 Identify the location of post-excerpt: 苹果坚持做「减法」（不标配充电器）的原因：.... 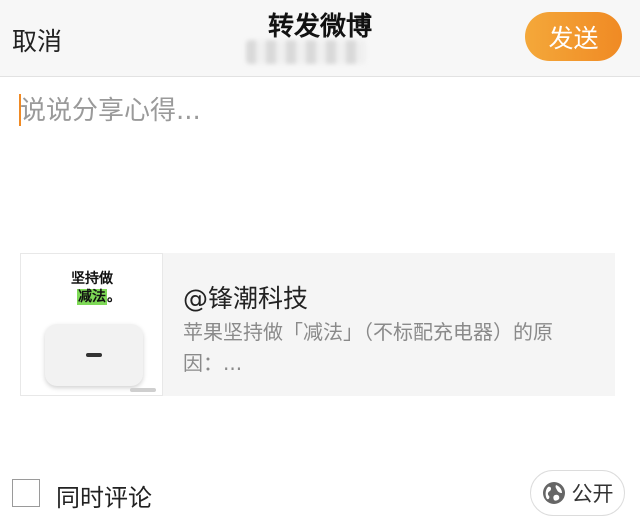
(368, 347).